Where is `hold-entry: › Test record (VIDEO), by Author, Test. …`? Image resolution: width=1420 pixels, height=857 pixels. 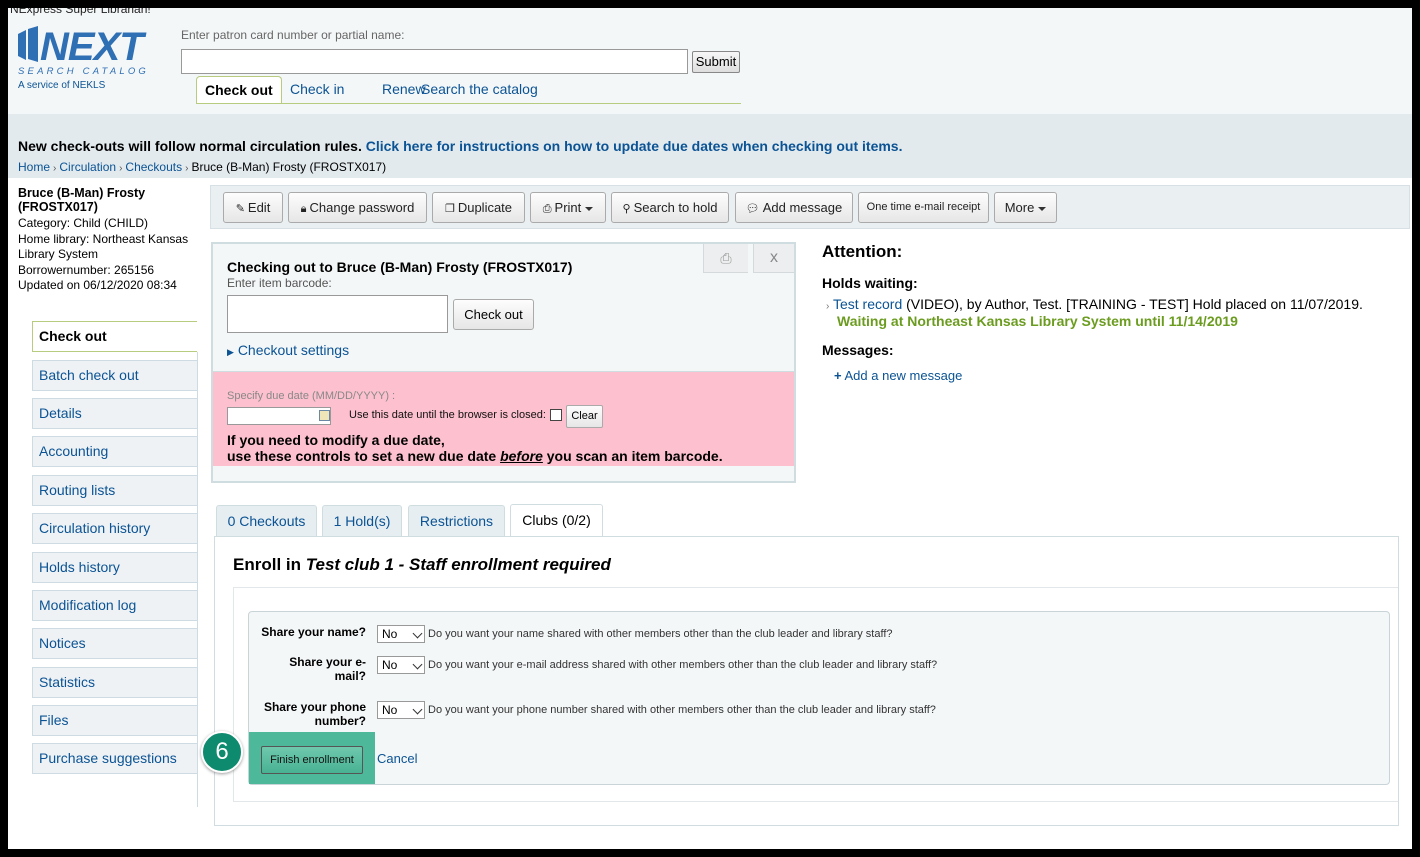
hold-entry: › Test record (VIDEO), by Author, Test. … is located at coordinates (1094, 304).